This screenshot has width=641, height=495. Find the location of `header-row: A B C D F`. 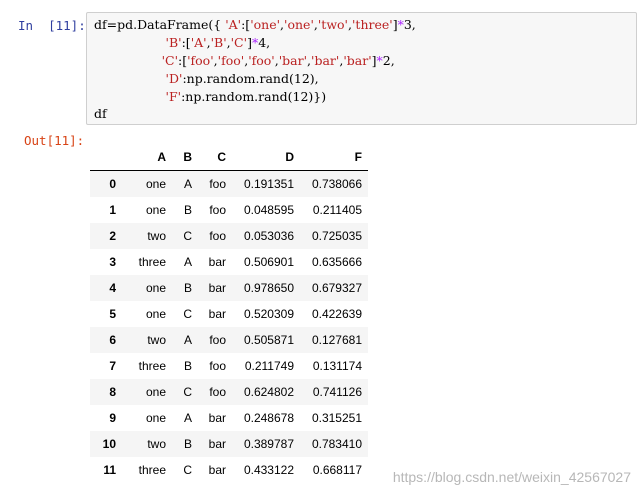

header-row: A B C D F is located at coordinates (229, 157).